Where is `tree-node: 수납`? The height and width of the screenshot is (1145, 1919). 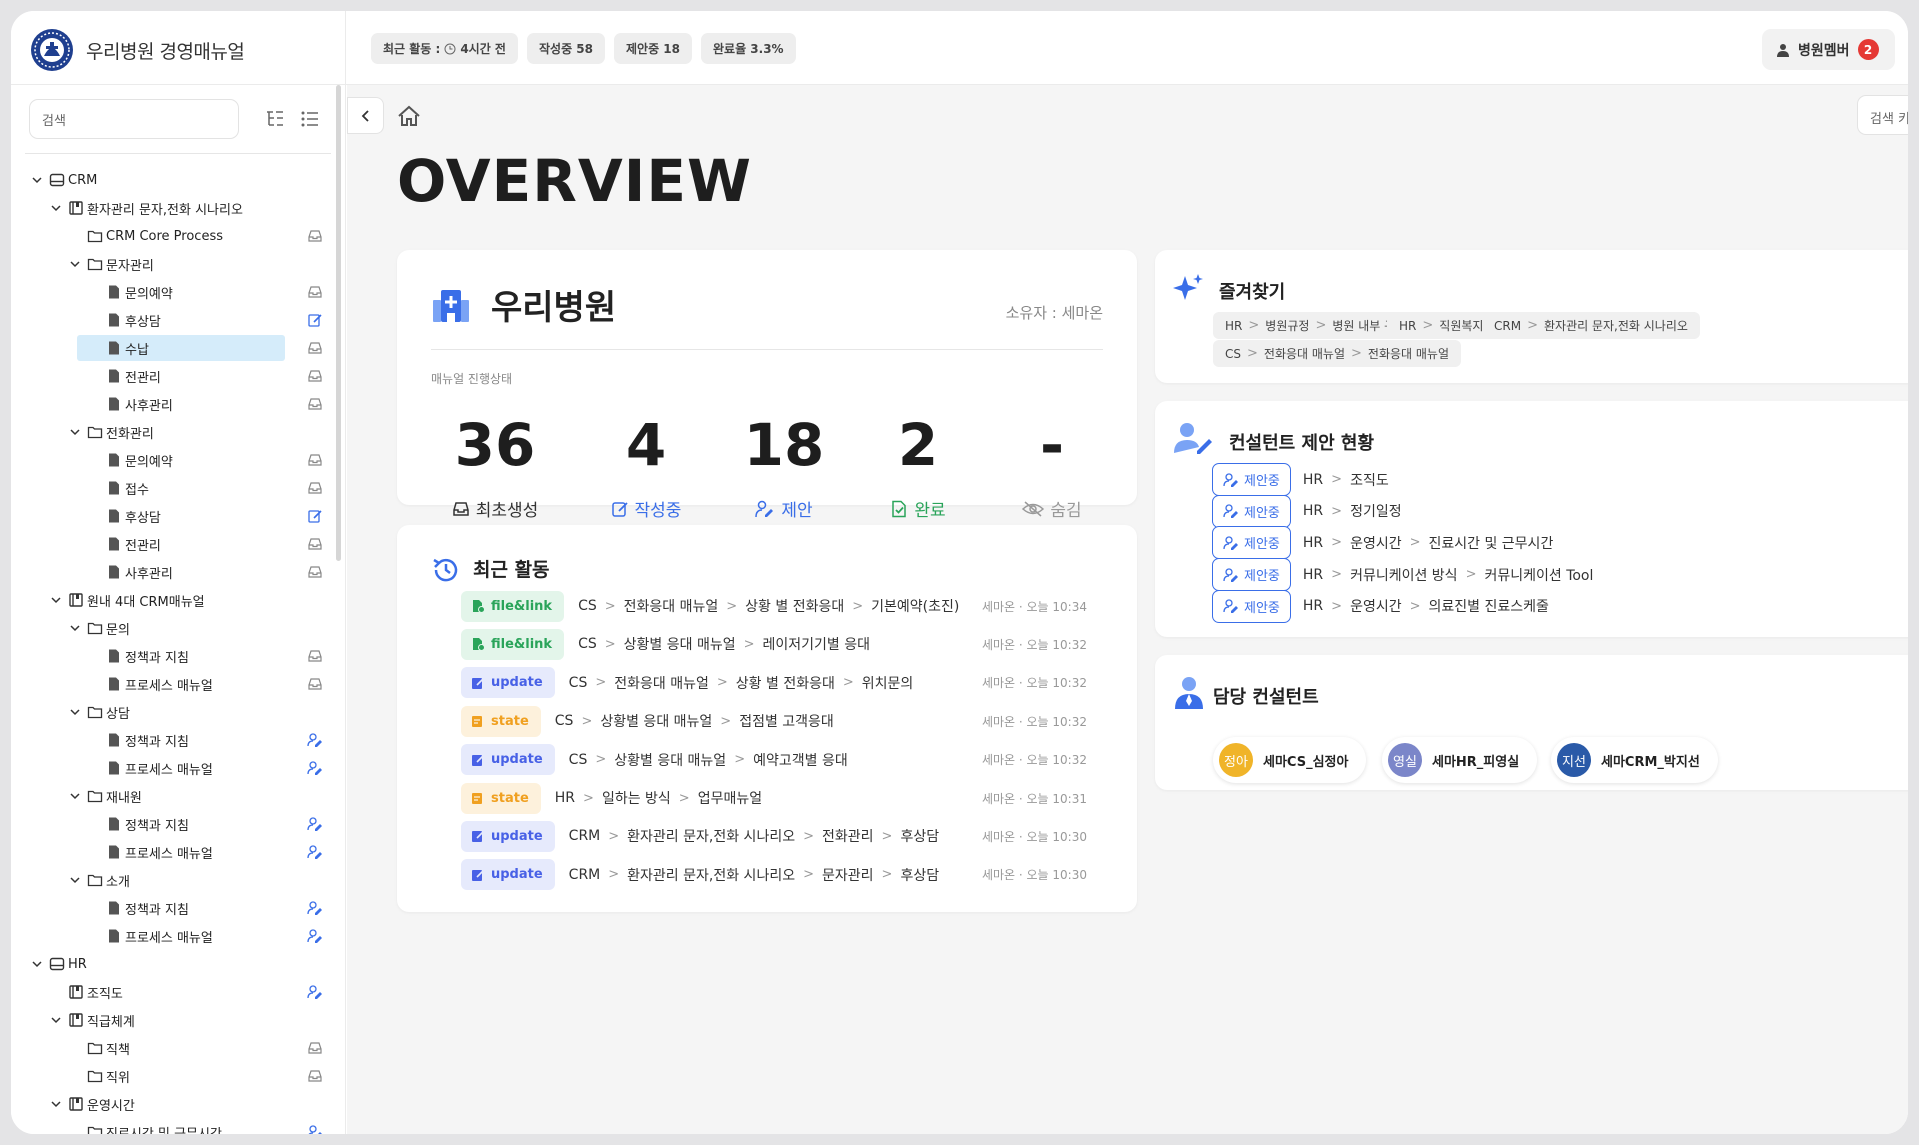
tree-node: 수납 is located at coordinates (173, 348).